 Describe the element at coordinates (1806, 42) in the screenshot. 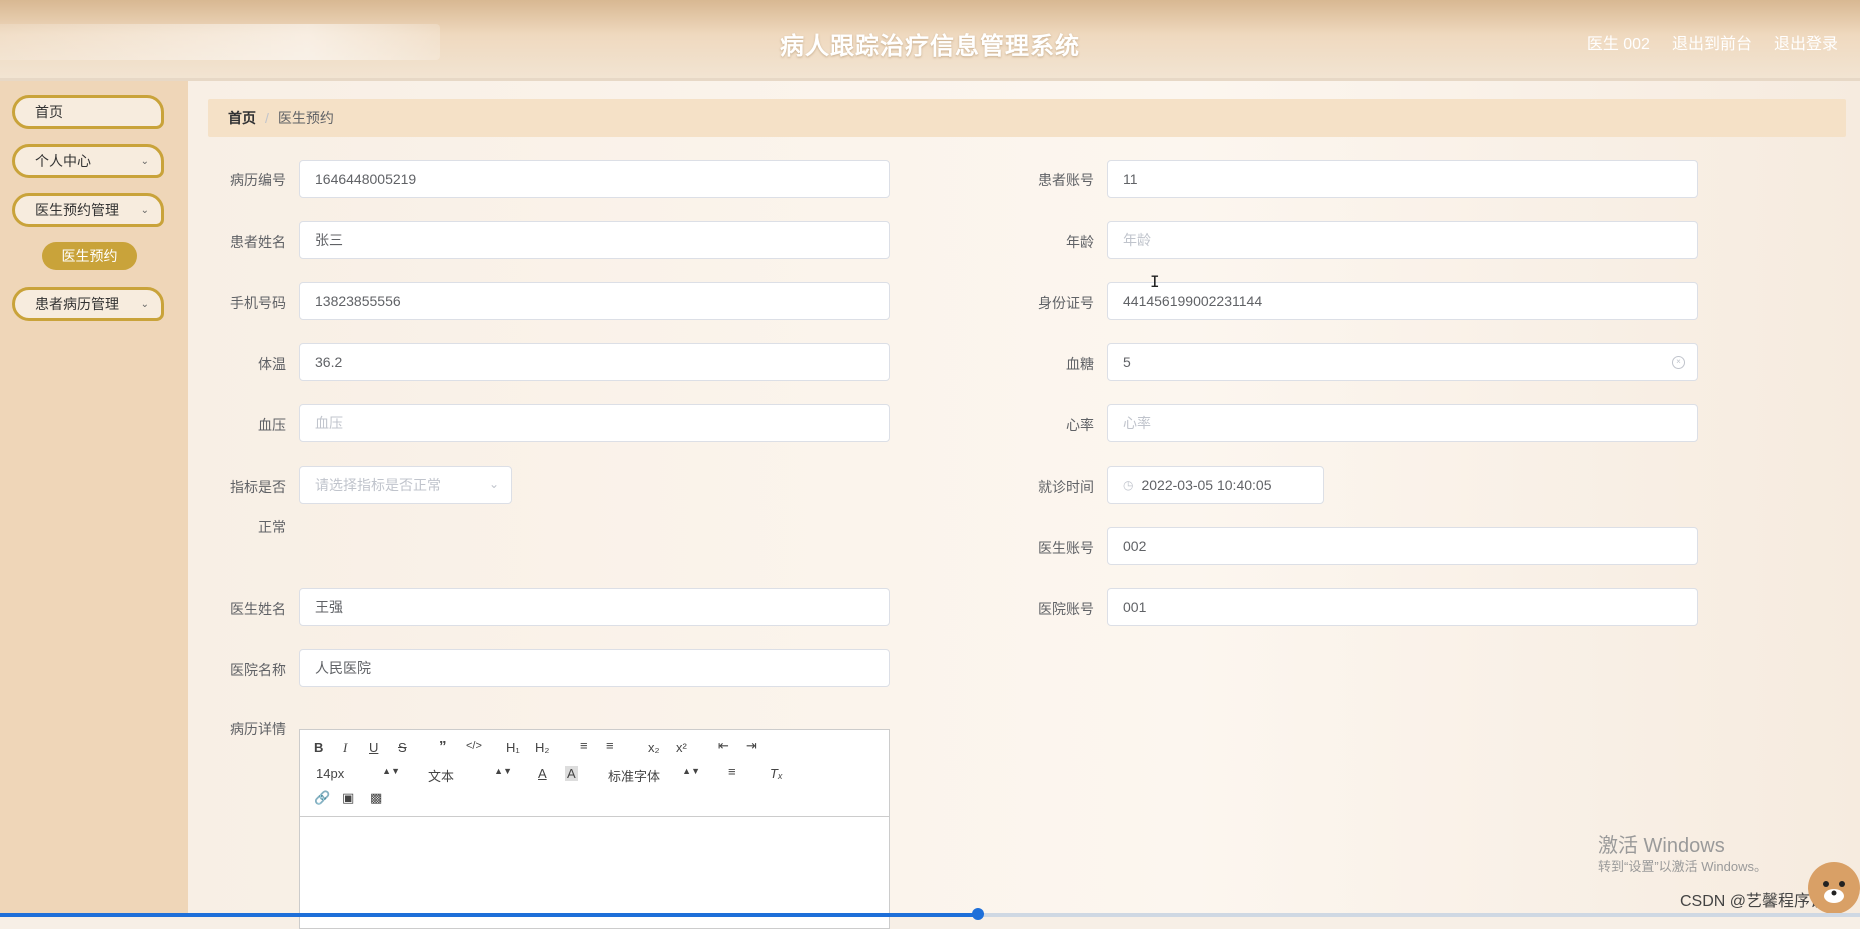

I see `logout-link: 退出登录` at that location.